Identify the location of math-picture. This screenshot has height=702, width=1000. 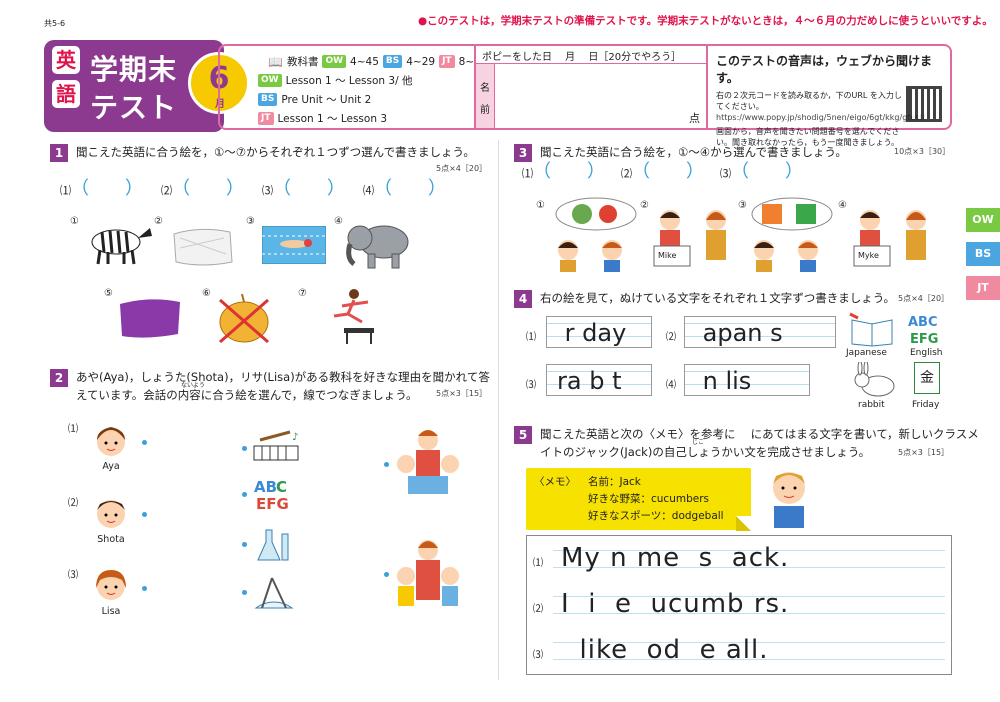
(274, 593).